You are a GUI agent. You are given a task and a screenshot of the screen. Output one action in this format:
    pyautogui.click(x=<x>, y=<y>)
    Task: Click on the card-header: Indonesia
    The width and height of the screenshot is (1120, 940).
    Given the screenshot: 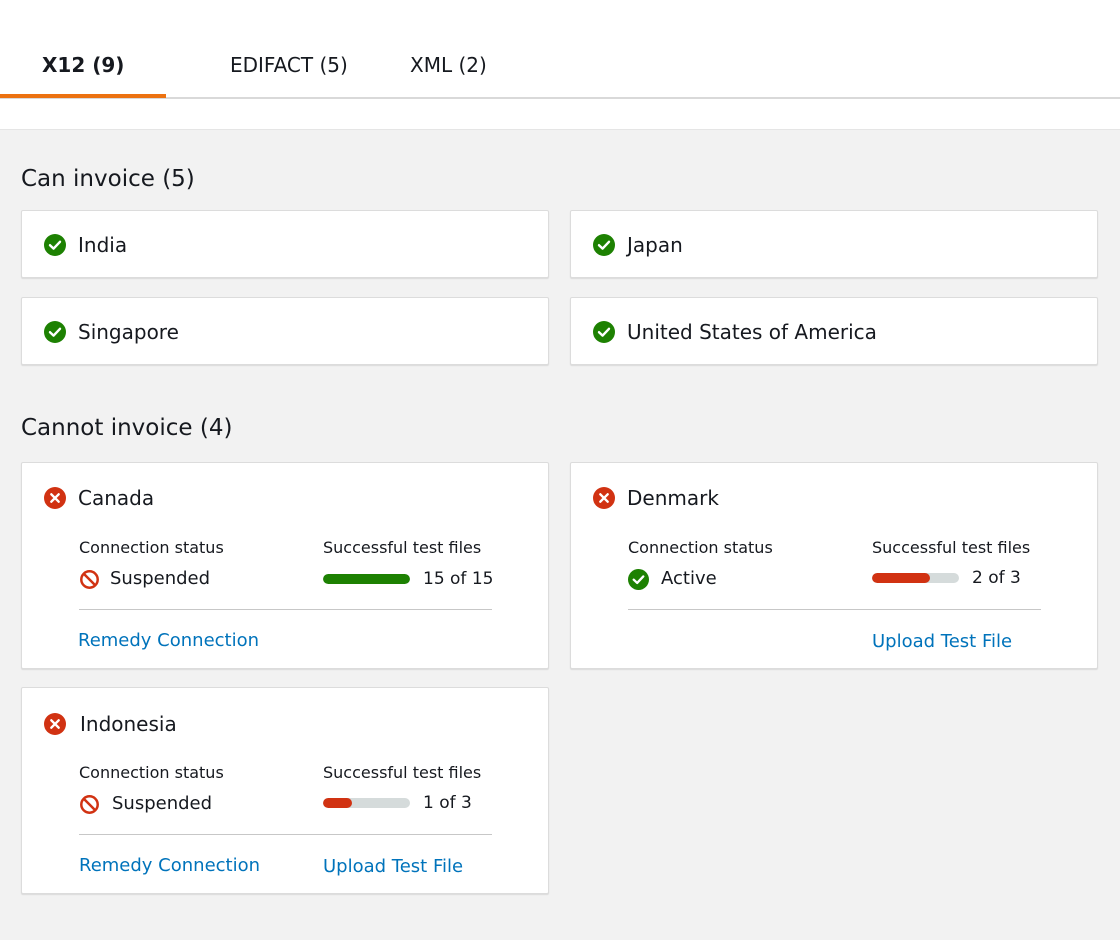 What is the action you would take?
    pyautogui.click(x=110, y=724)
    